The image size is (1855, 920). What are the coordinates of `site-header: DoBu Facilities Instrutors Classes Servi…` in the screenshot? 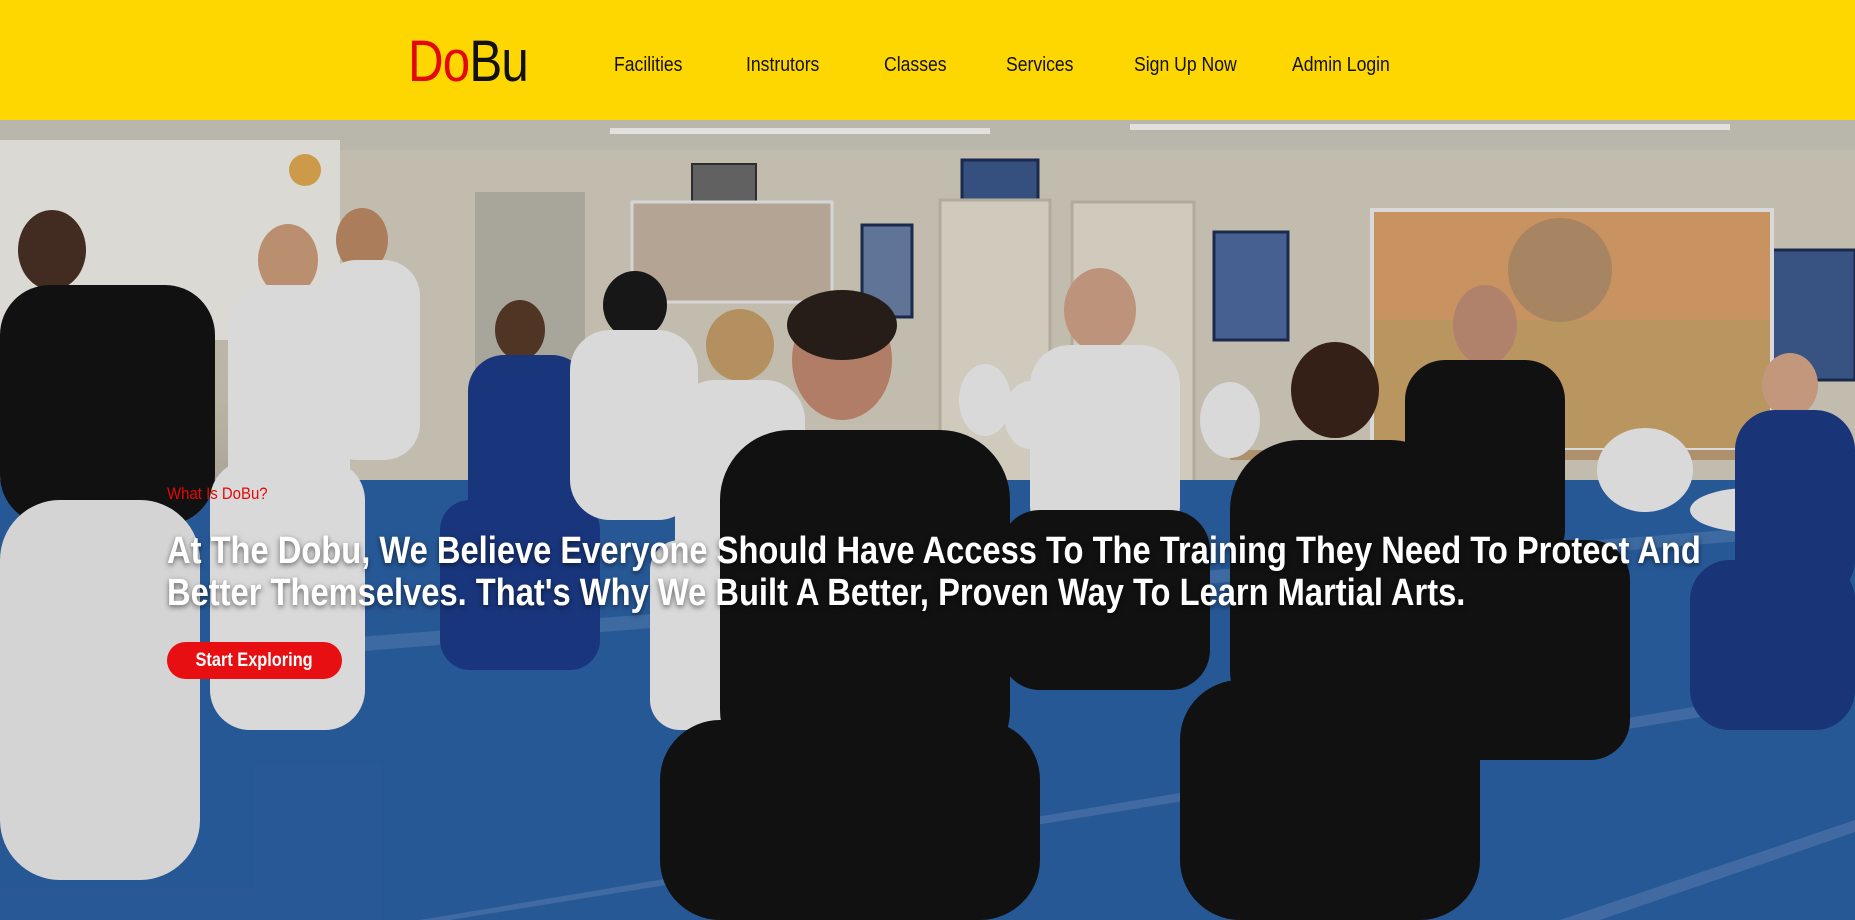 It's located at (927, 60).